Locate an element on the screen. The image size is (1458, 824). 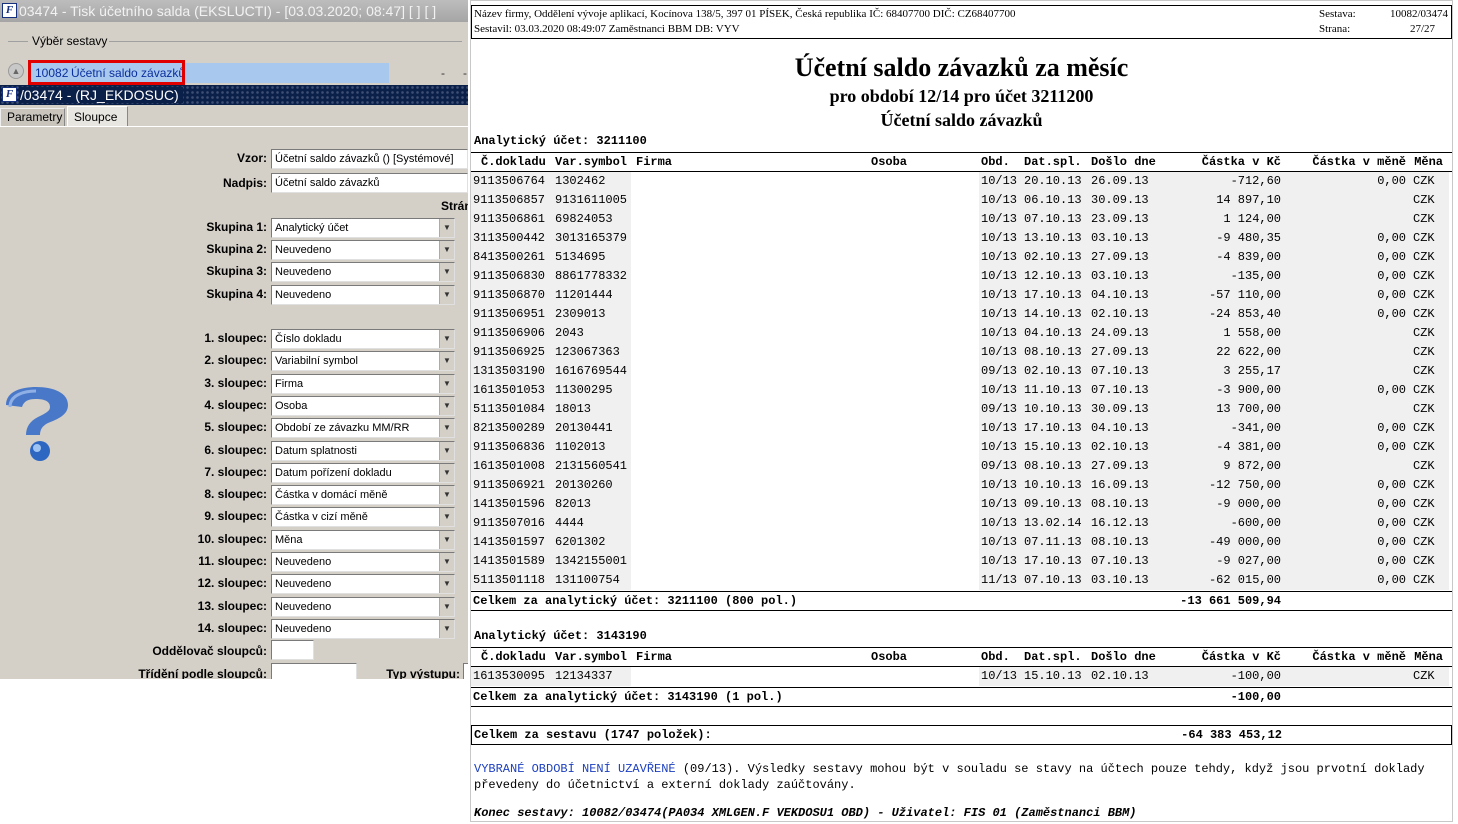
variable-symbol: 2043 is located at coordinates (569, 333).